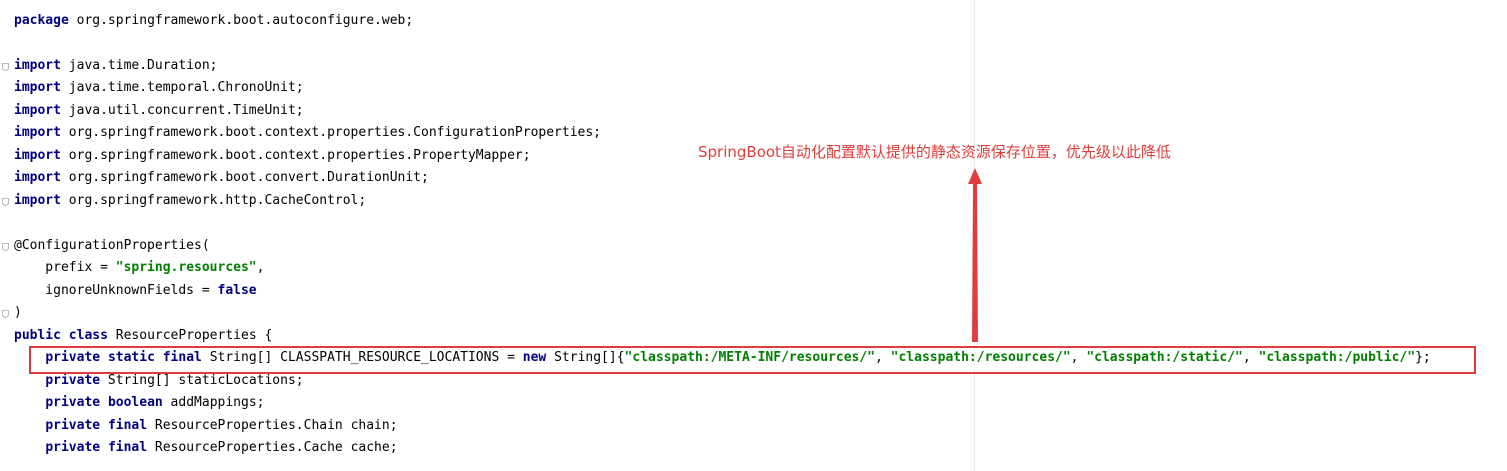 The width and height of the screenshot is (1507, 471). What do you see at coordinates (213, 402) in the screenshot?
I see `field-declaration: addMappings;` at bounding box center [213, 402].